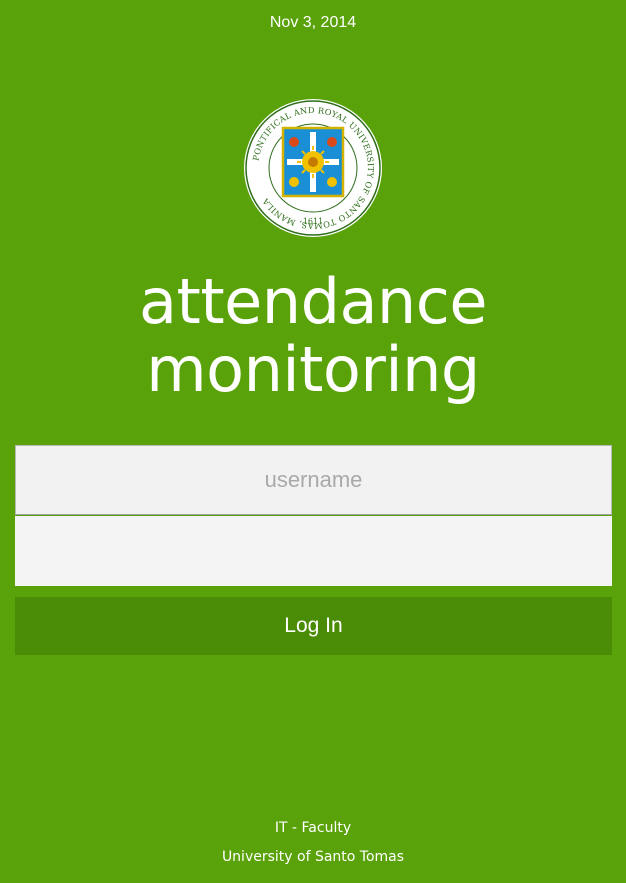 The image size is (626, 883). I want to click on footer-department: IT - Faculty, so click(313, 828).